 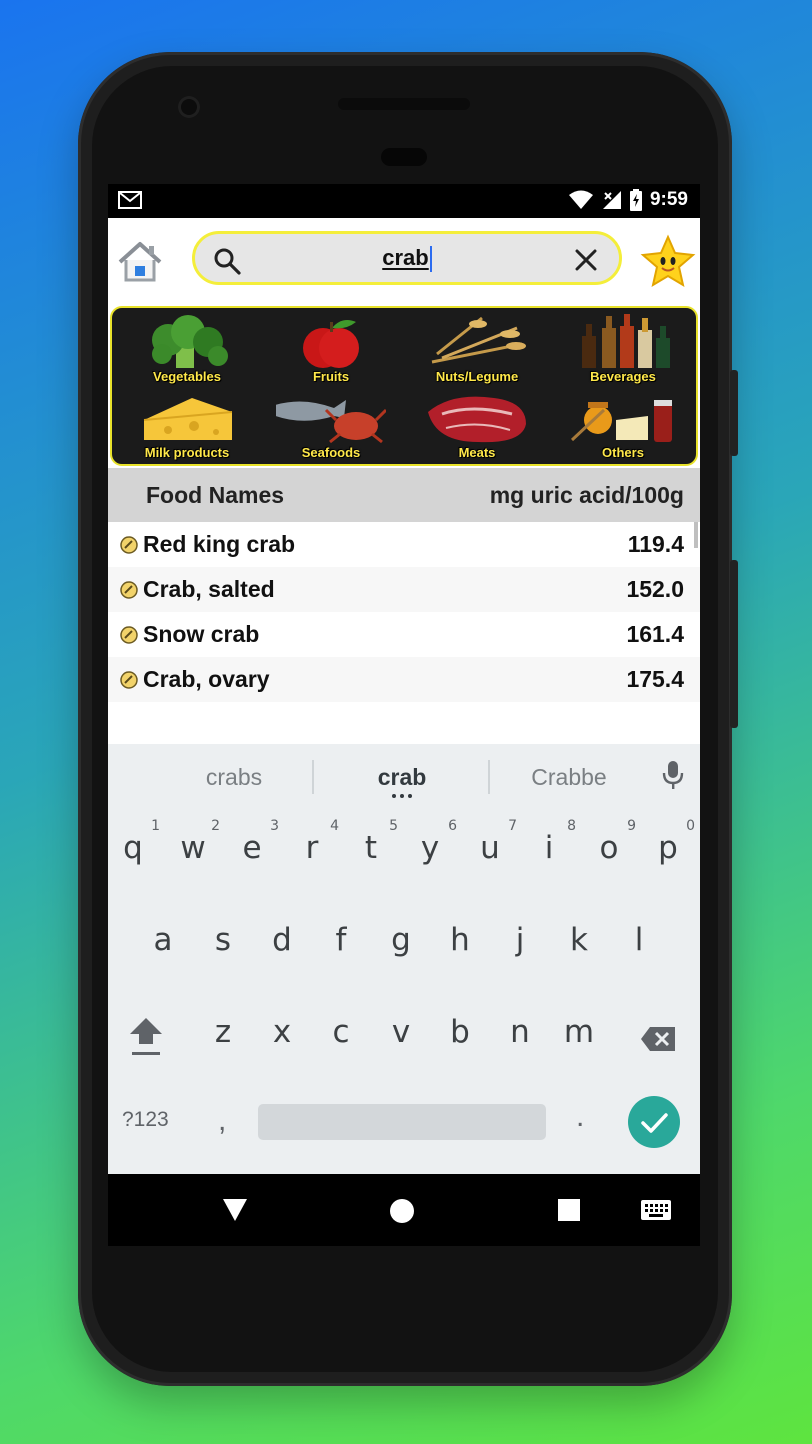 What do you see at coordinates (252, 848) in the screenshot?
I see `key-letter: e` at bounding box center [252, 848].